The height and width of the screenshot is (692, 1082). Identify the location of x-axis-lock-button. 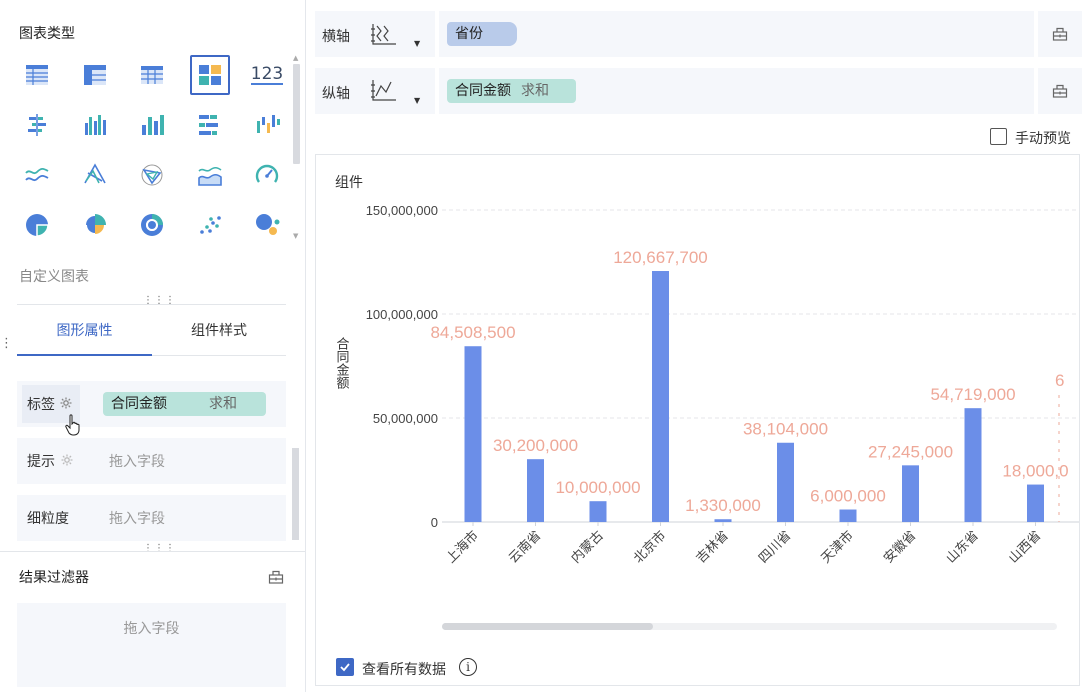
(1060, 34).